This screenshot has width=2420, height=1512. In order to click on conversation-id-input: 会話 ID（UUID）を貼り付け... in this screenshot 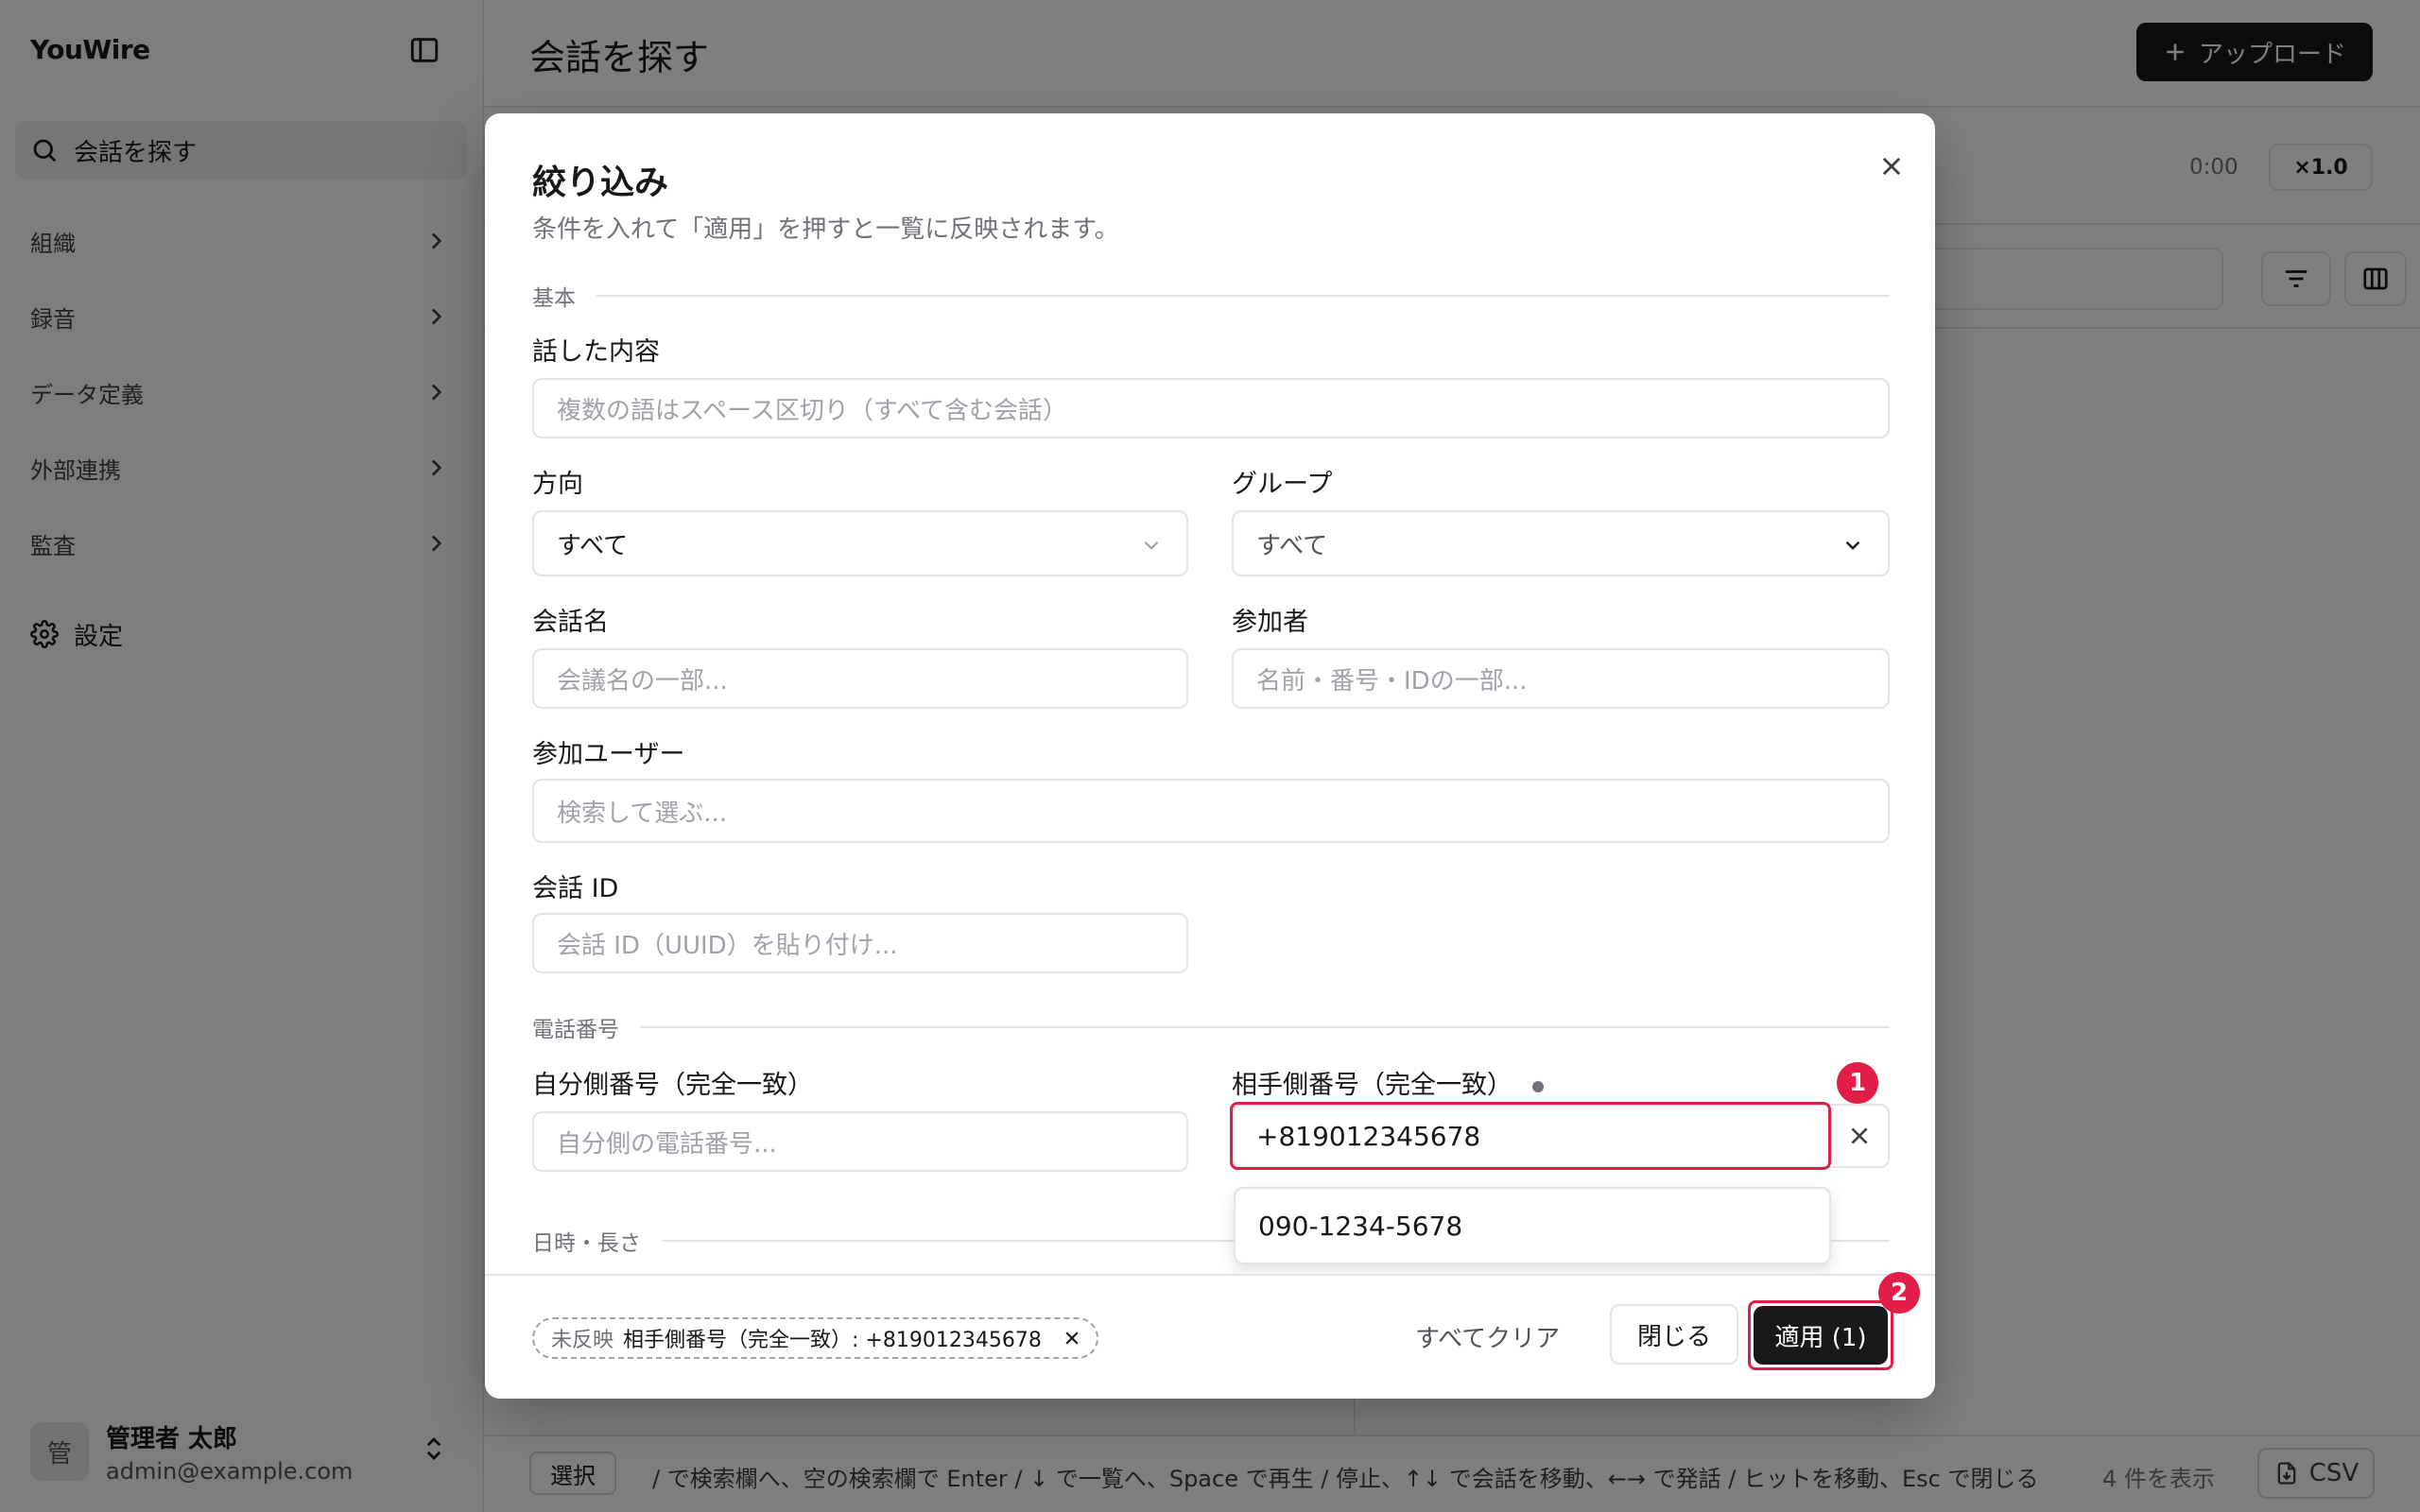, I will do `click(860, 943)`.